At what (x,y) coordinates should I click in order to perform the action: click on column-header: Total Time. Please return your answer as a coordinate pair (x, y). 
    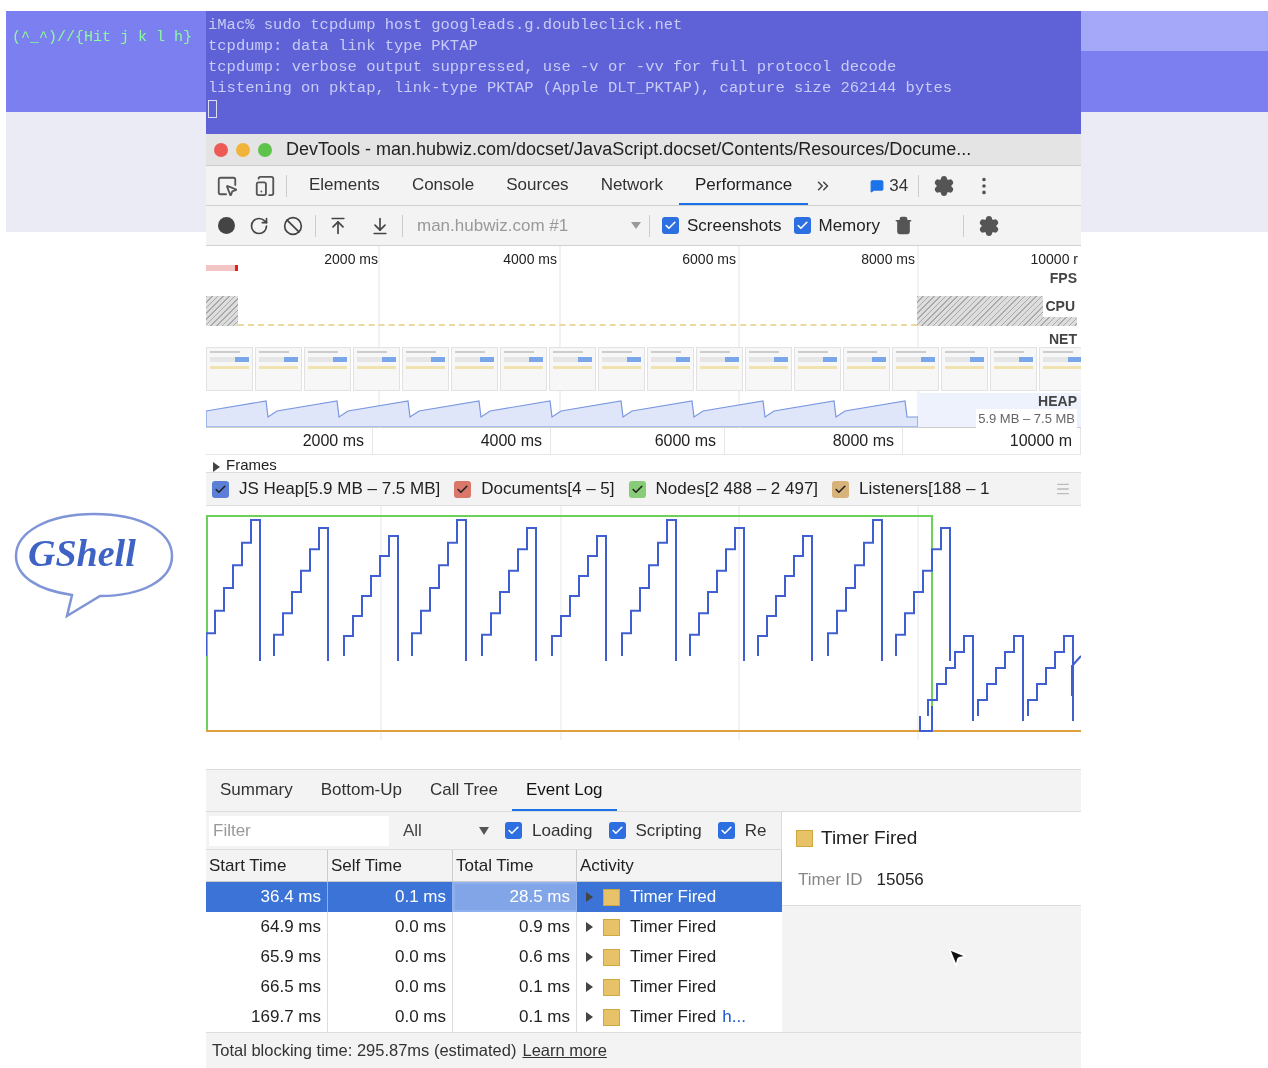
    Looking at the image, I should click on (515, 866).